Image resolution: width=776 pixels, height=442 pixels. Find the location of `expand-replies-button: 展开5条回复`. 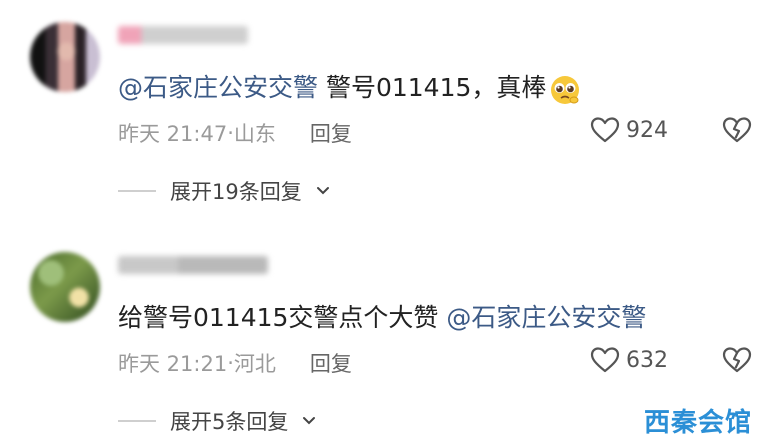

expand-replies-button: 展开5条回复 is located at coordinates (217, 421).